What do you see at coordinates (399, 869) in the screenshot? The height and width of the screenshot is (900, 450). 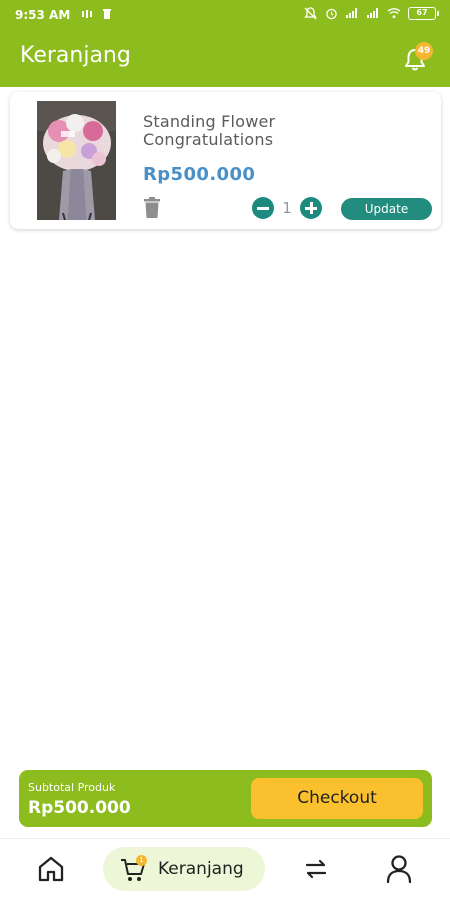 I see `profile-icon` at bounding box center [399, 869].